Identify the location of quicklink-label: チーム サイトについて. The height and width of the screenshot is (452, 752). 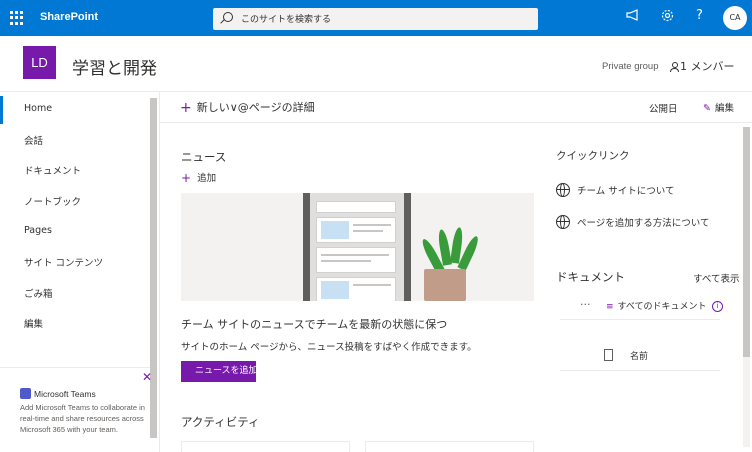
(626, 191).